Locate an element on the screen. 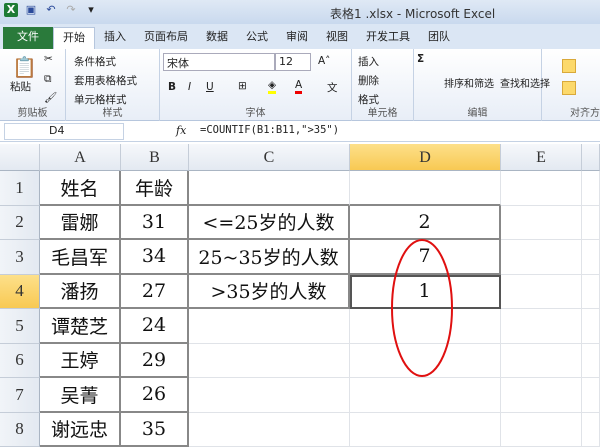 This screenshot has height=447, width=600. customize-icon: ▾ is located at coordinates (91, 10).